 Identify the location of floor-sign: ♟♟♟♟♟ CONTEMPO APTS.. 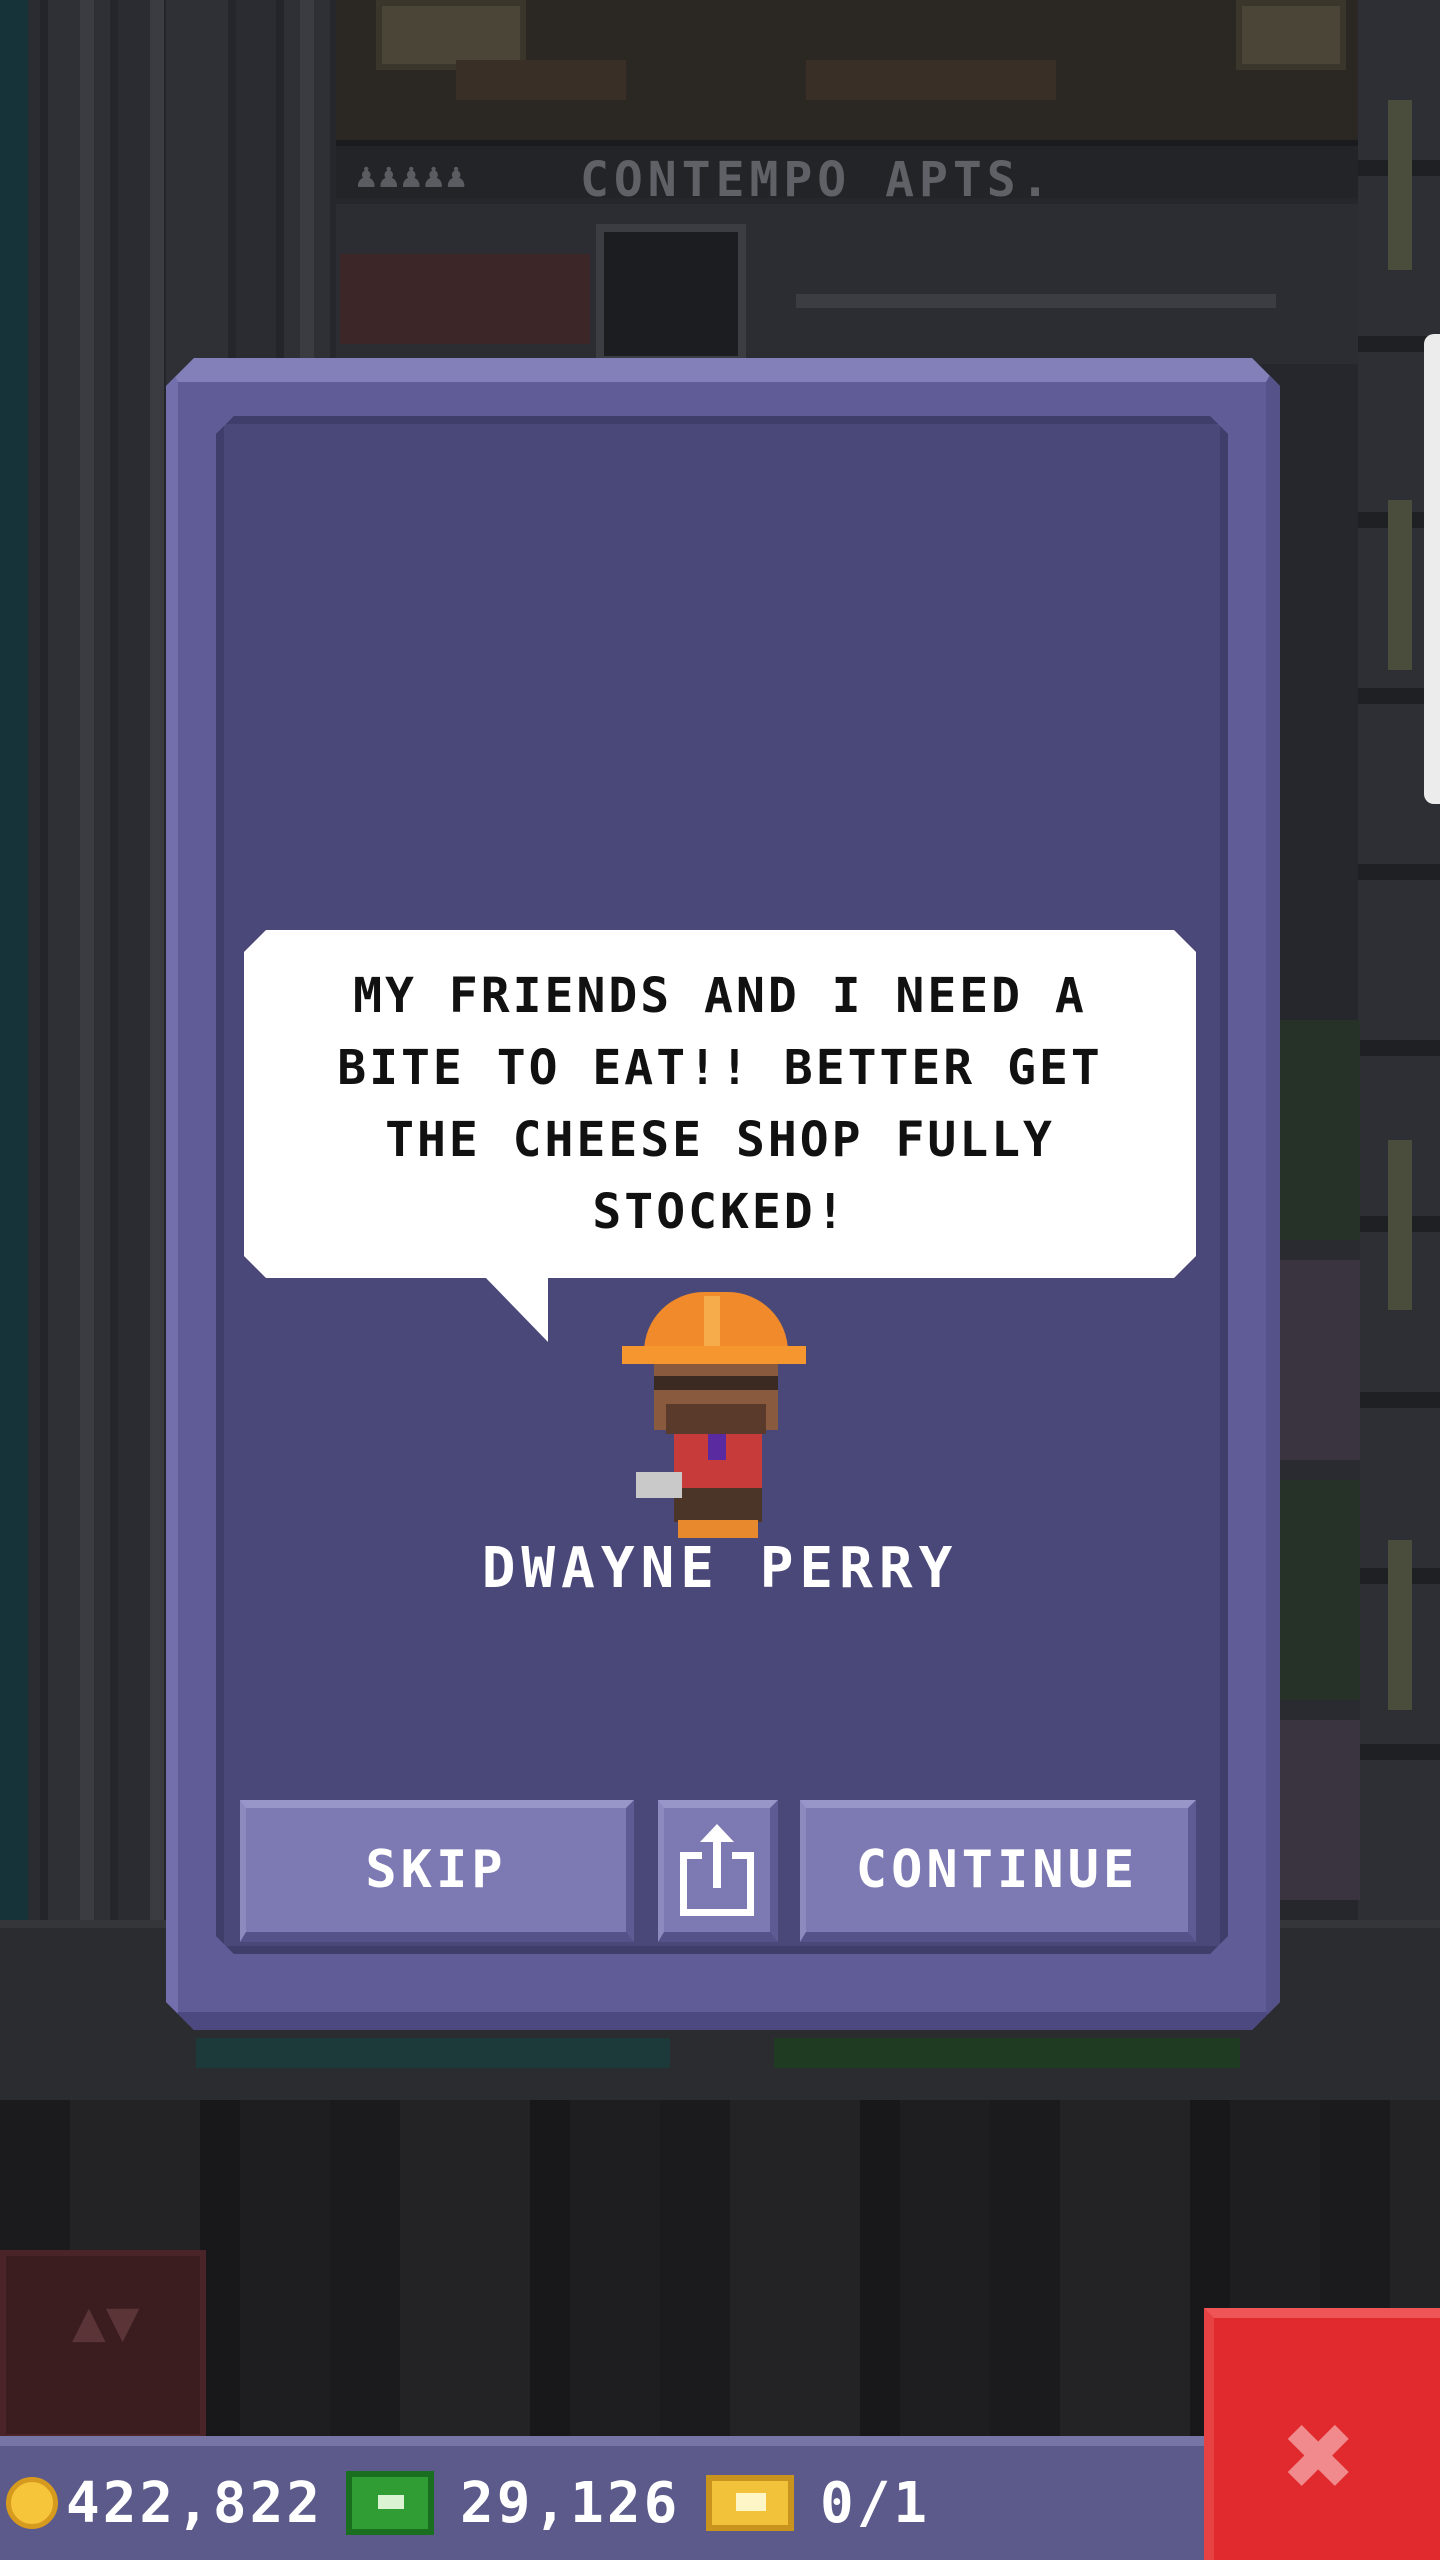
(847, 174).